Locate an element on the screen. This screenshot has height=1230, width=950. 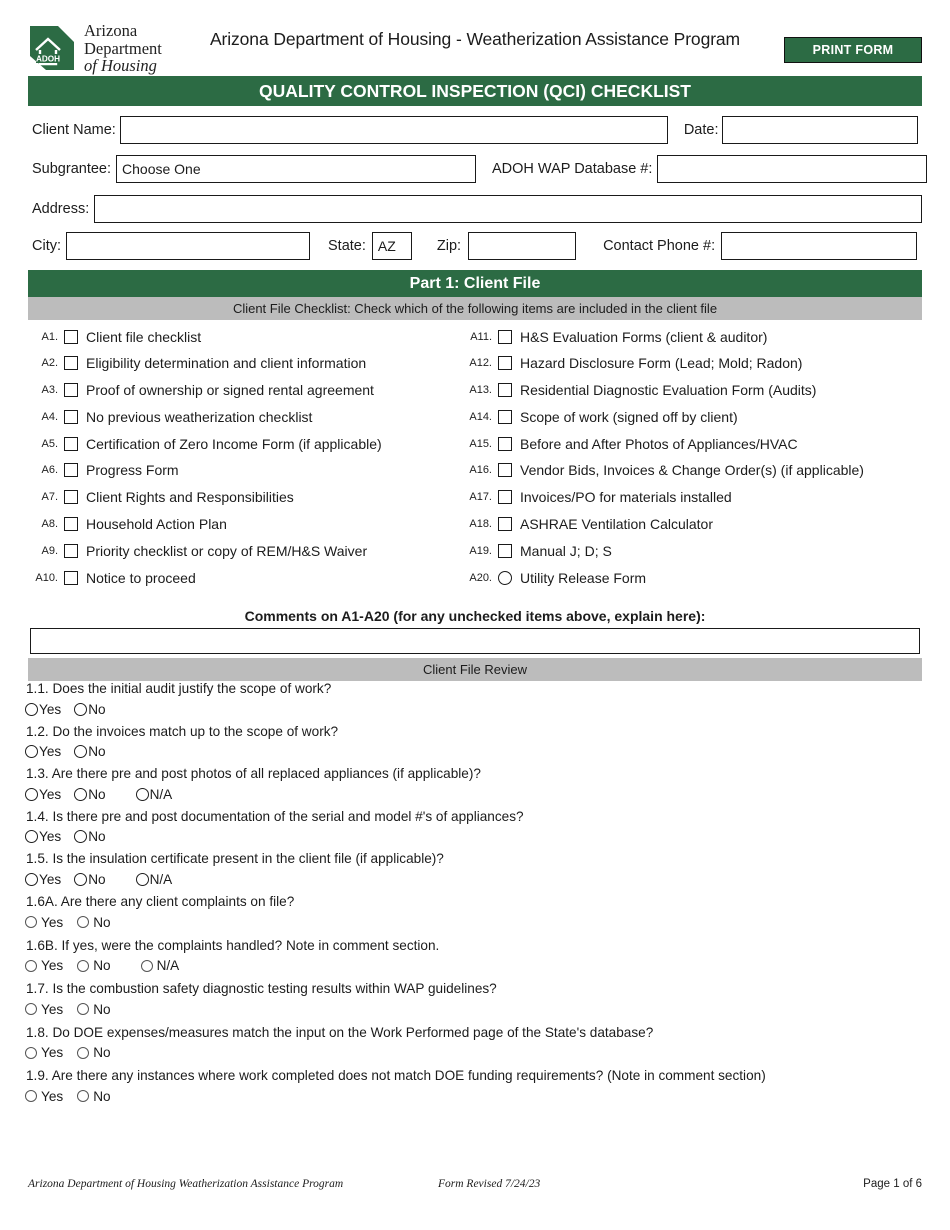
question-options: Yes No N/A is located at coordinates (475, 965).